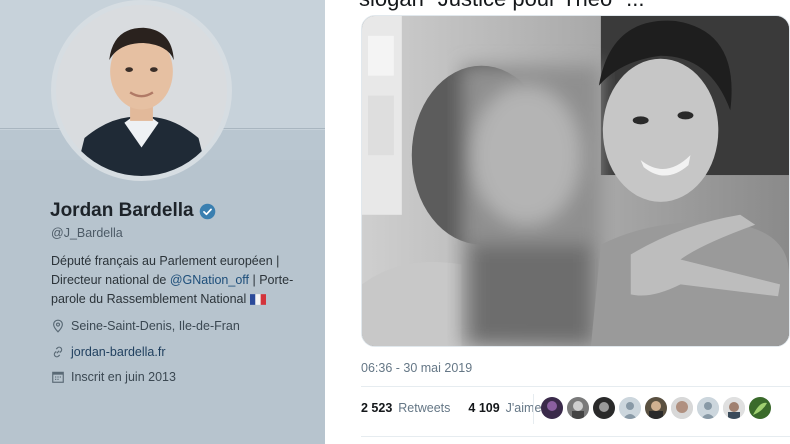  I want to click on bio-line: parole du Rassemblement National, so click(182, 299).